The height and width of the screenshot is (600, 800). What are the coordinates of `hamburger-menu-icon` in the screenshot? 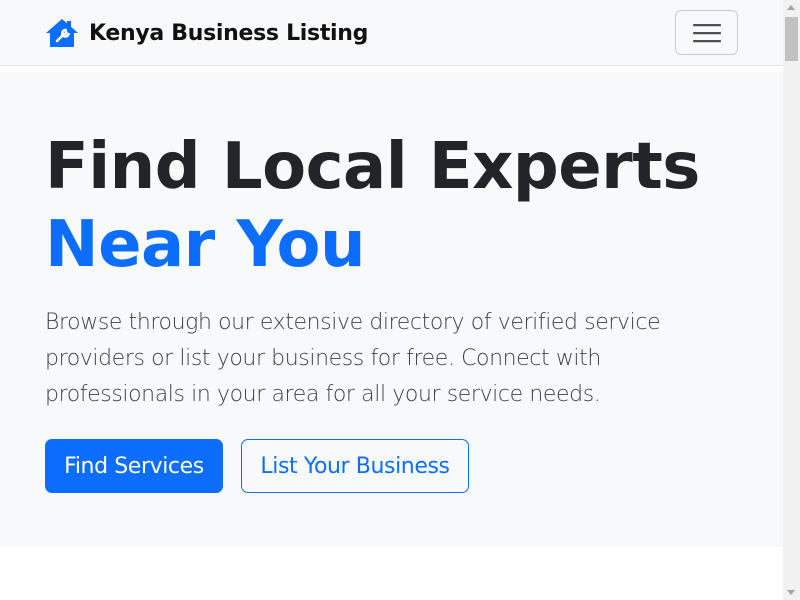 It's located at (706, 32).